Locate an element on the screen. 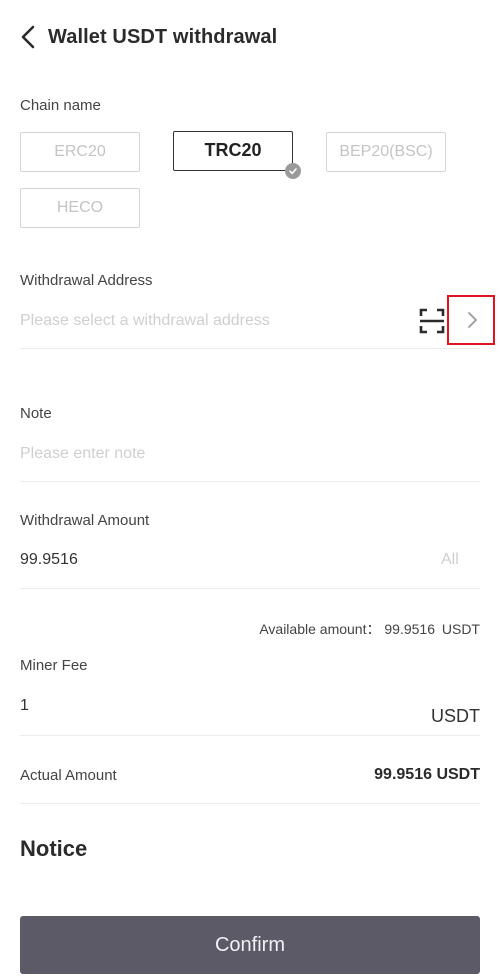 The width and height of the screenshot is (500, 980). scan-icon is located at coordinates (432, 321).